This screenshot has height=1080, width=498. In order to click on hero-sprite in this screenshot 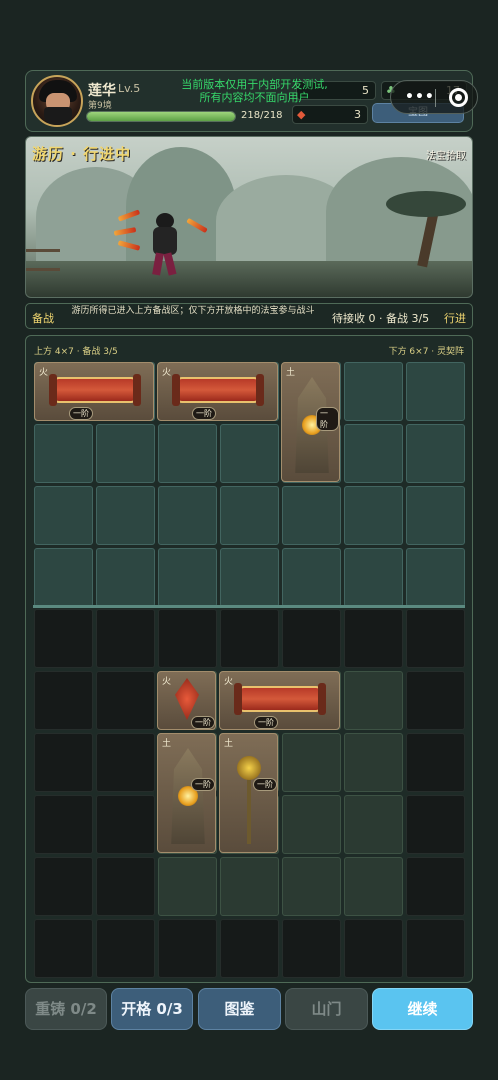, I will do `click(166, 244)`.